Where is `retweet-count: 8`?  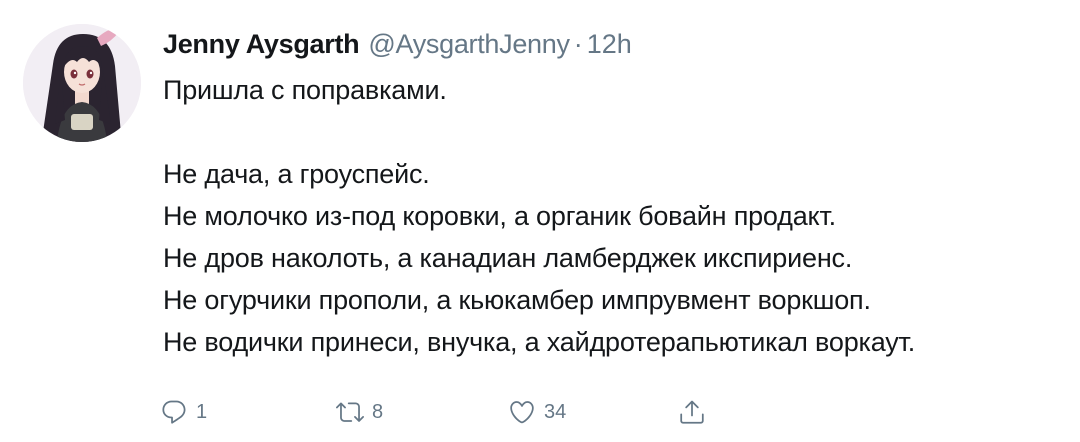 retweet-count: 8 is located at coordinates (378, 411).